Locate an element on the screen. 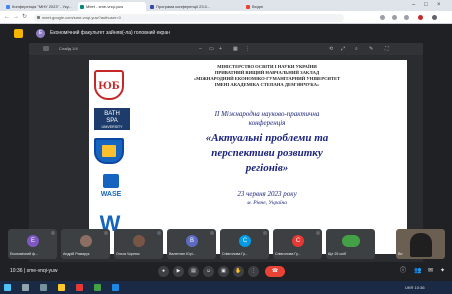 The width and height of the screenshot is (452, 294). participant-tile: Андрій Римарук is located at coordinates (85, 244).